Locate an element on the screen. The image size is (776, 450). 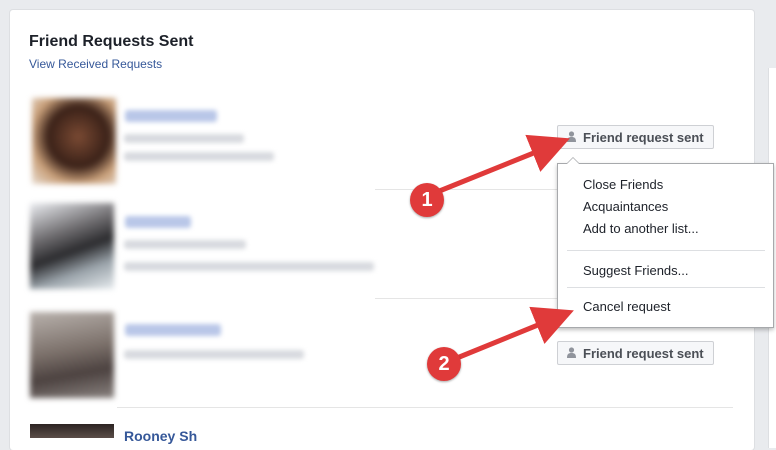
arrow-to-cancel-request is located at coordinates (511, 334).